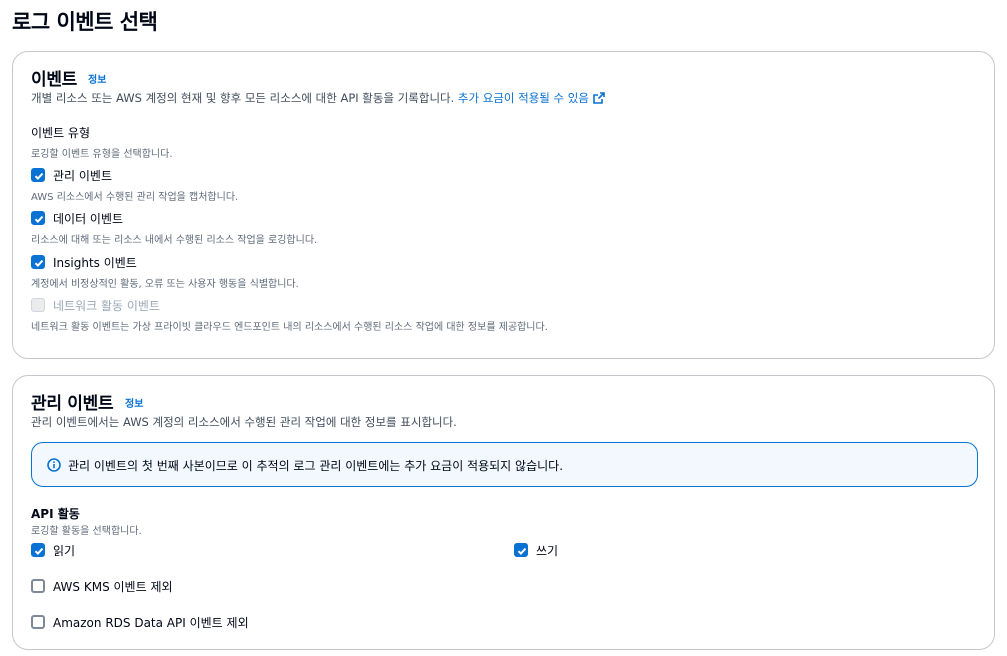 Image resolution: width=1007 pixels, height=656 pixels. I want to click on external-link-icon, so click(599, 98).